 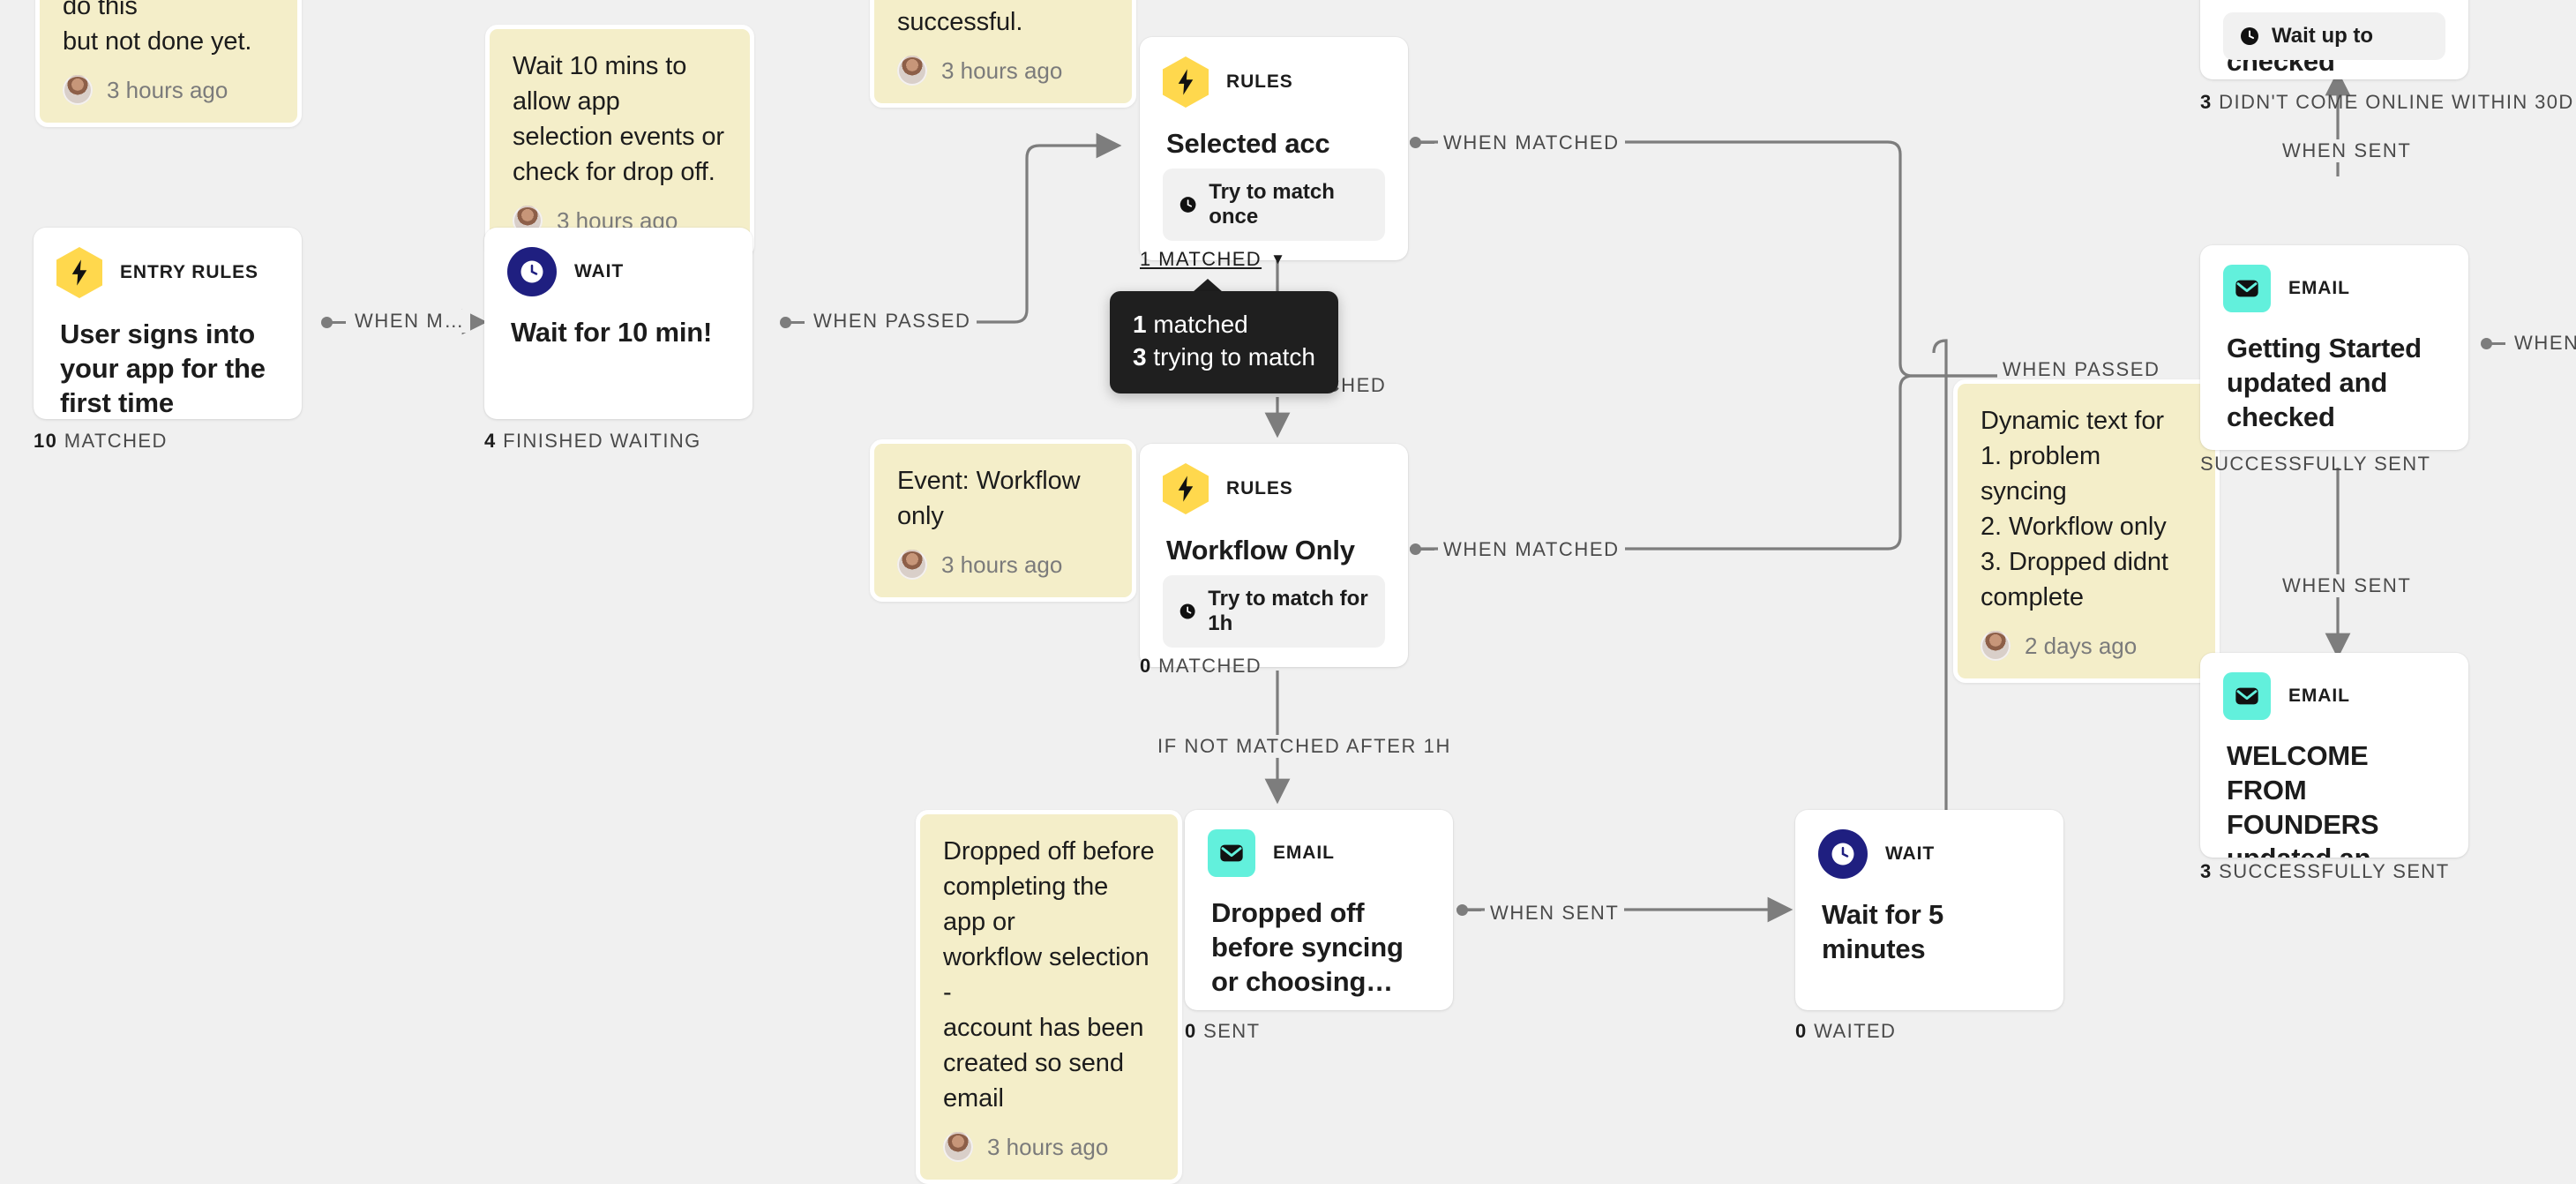 What do you see at coordinates (602, 441) in the screenshot?
I see `stat-label: FINISHED WAITING` at bounding box center [602, 441].